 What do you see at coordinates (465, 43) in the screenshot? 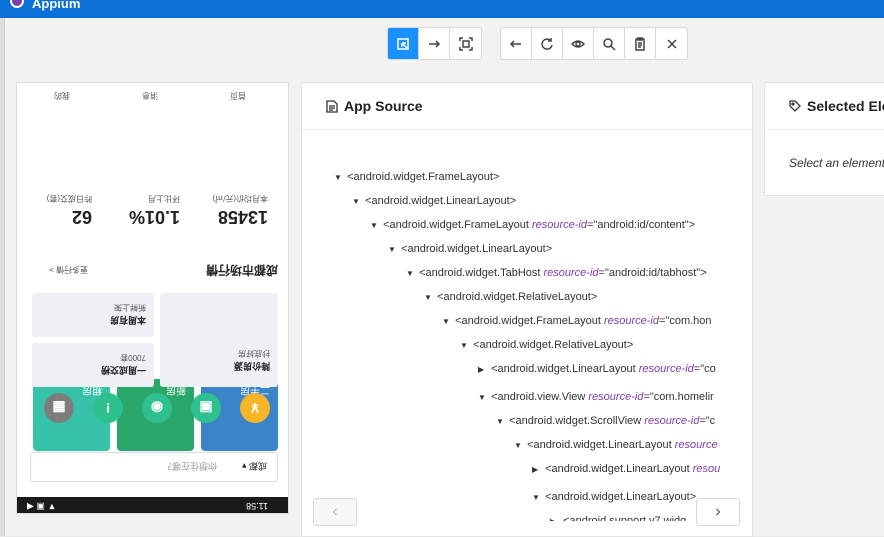
I see `tap-coordinates-button` at bounding box center [465, 43].